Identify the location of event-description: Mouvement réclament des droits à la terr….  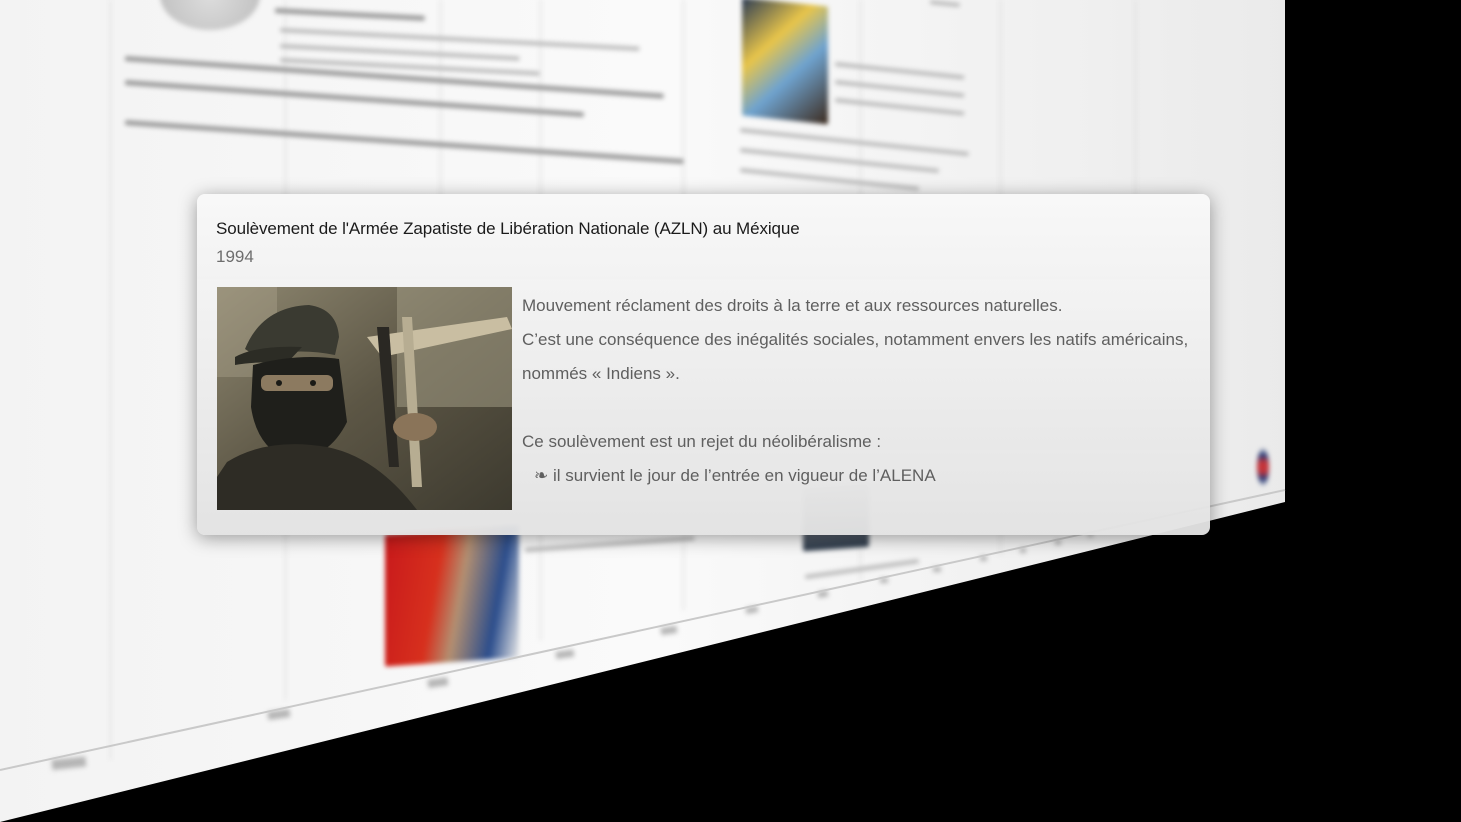
(859, 391).